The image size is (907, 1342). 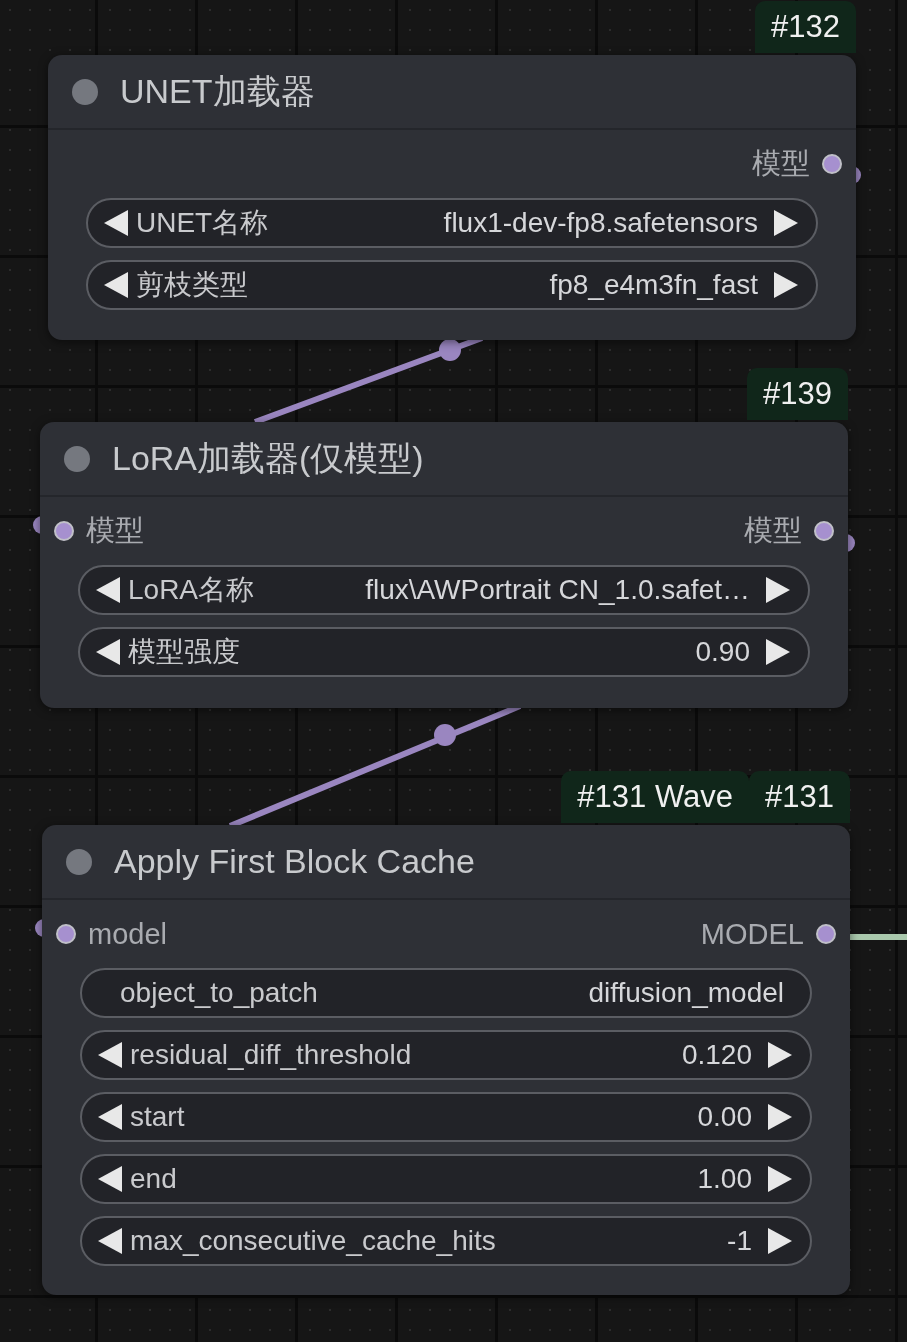 I want to click on widget-label: object_to_patch, so click(x=218, y=993).